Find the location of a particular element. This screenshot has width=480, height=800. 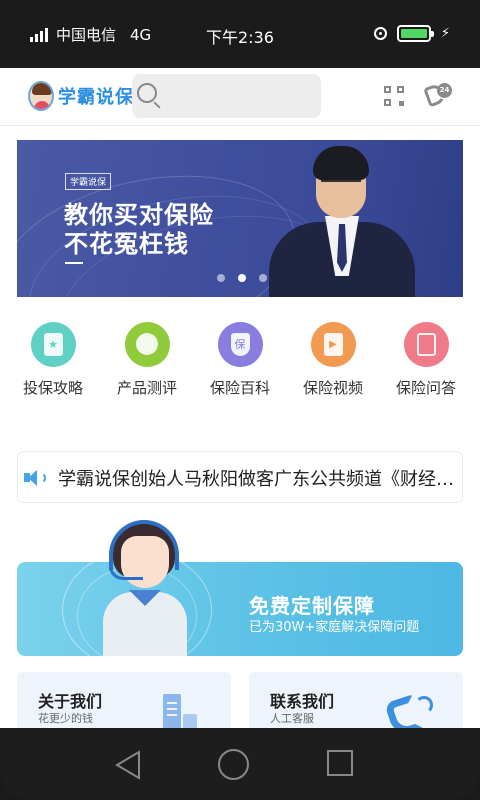

top-bar: 学霸说保 24 is located at coordinates (240, 97).